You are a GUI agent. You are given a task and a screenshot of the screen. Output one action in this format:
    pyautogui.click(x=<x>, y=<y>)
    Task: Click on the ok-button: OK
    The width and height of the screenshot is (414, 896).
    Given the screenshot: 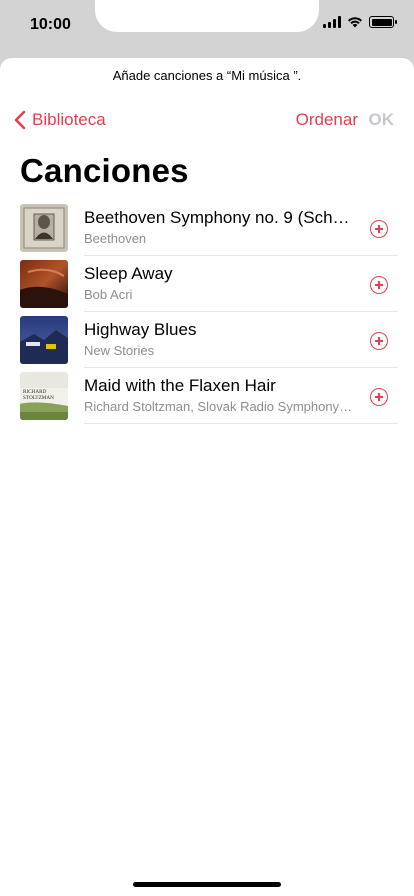 What is the action you would take?
    pyautogui.click(x=382, y=120)
    